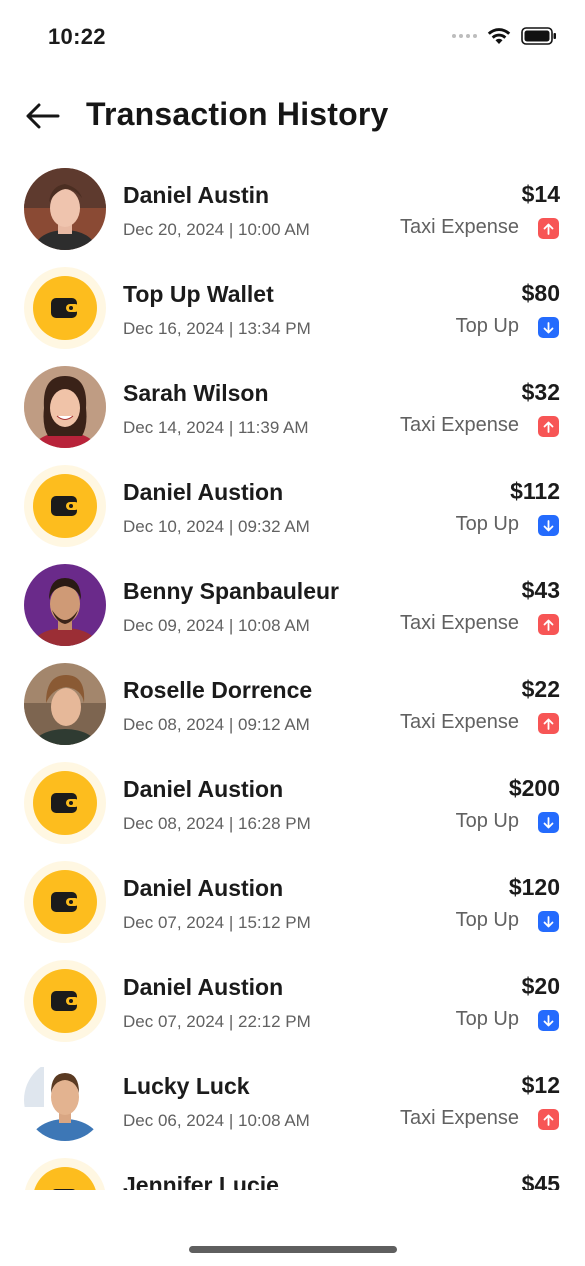  Describe the element at coordinates (216, 625) in the screenshot. I see `transaction-date: Dec 09, 2024 | 10:08 AM` at that location.